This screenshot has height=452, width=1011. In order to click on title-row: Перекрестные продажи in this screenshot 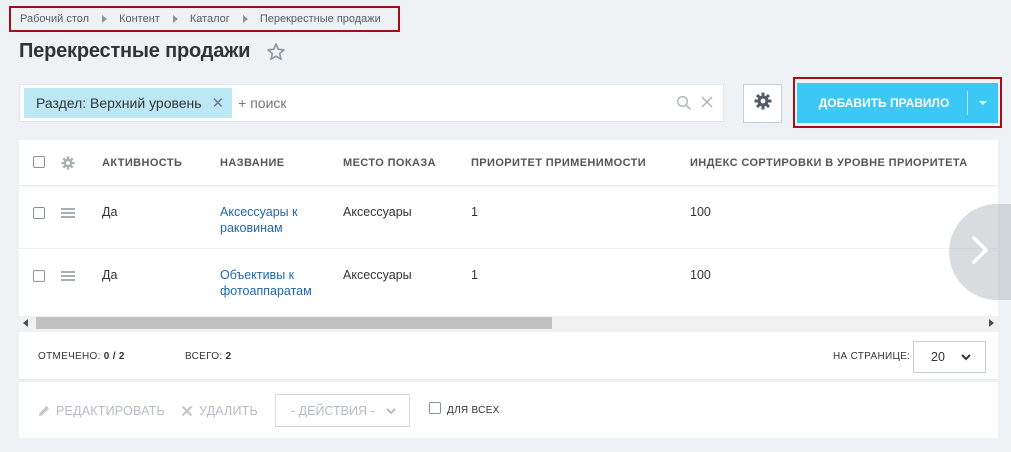, I will do `click(152, 51)`.